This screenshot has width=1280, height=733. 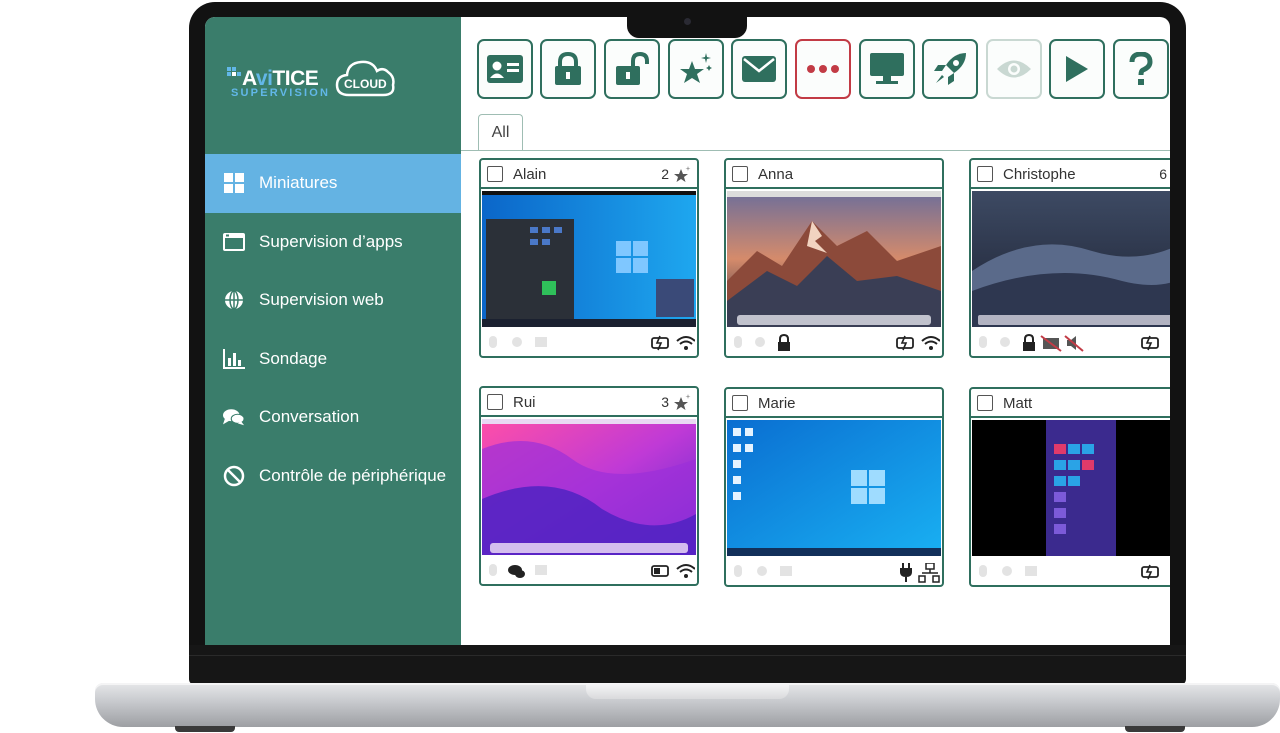 I want to click on mail-icon, so click(x=759, y=69).